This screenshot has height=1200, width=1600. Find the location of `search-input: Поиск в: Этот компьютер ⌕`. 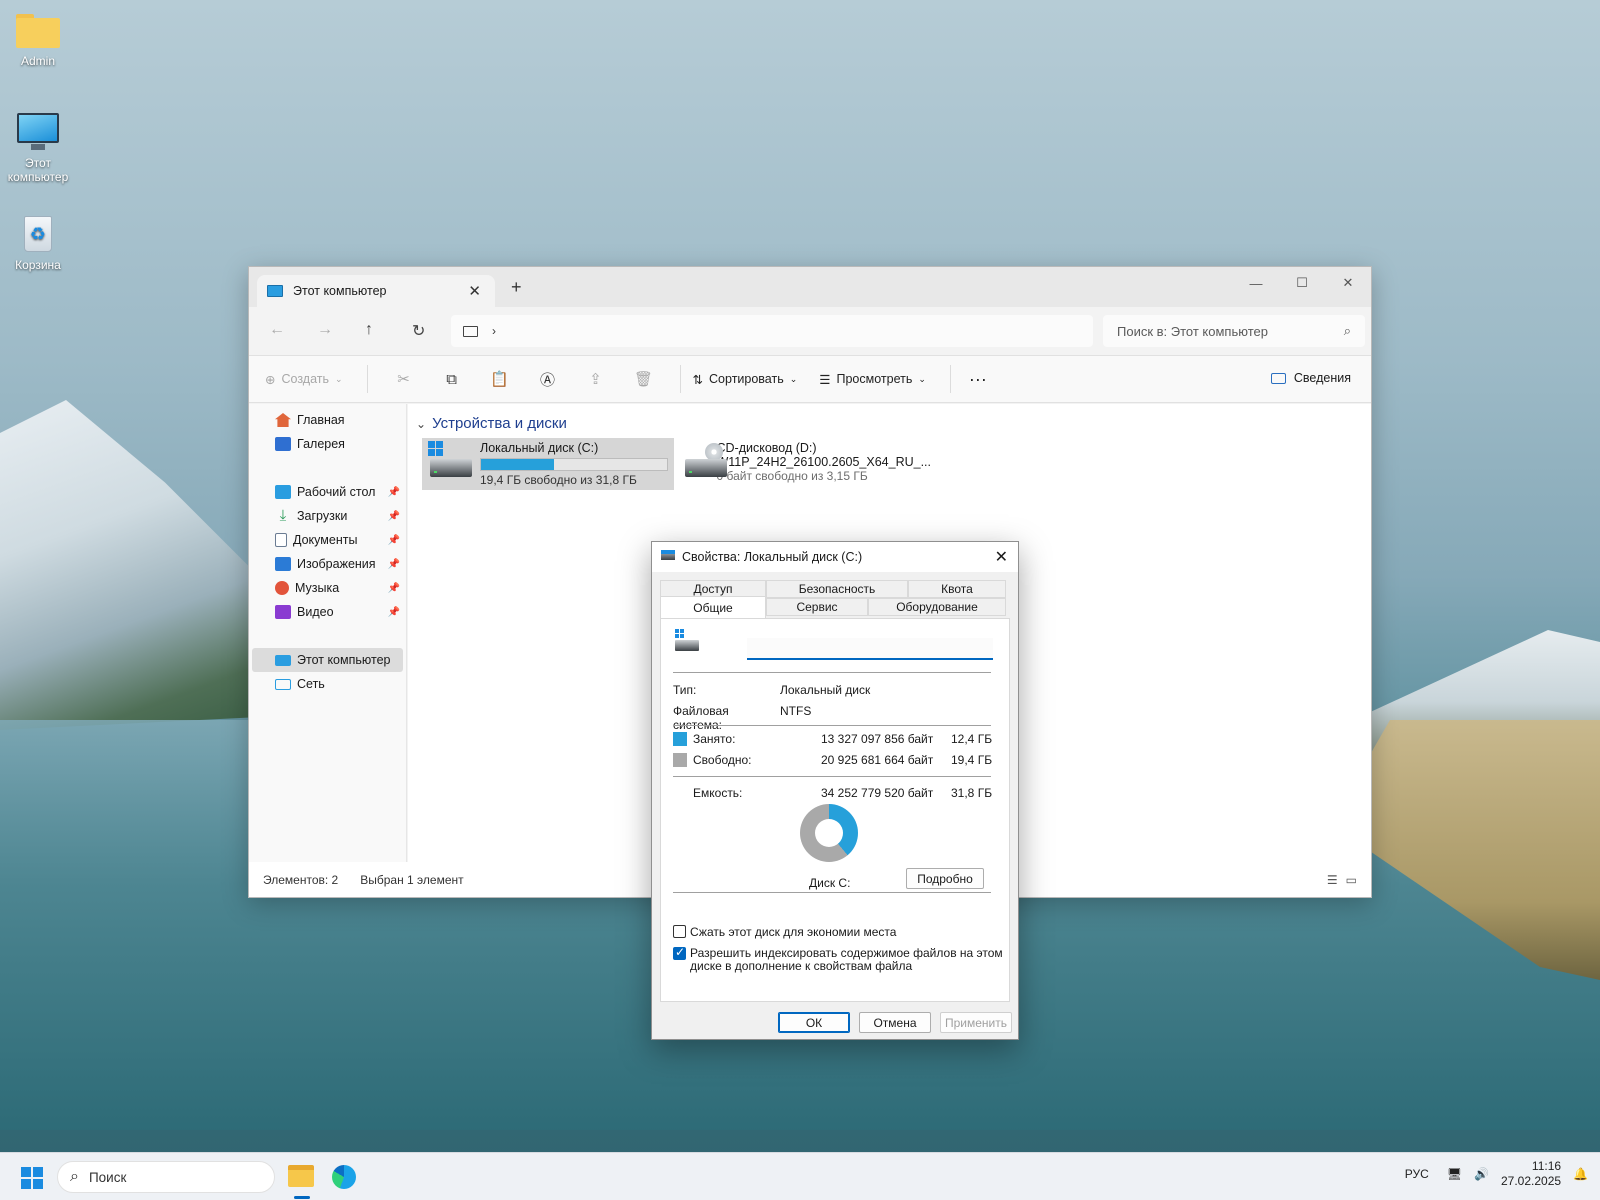

search-input: Поиск в: Этот компьютер ⌕ is located at coordinates (1234, 331).